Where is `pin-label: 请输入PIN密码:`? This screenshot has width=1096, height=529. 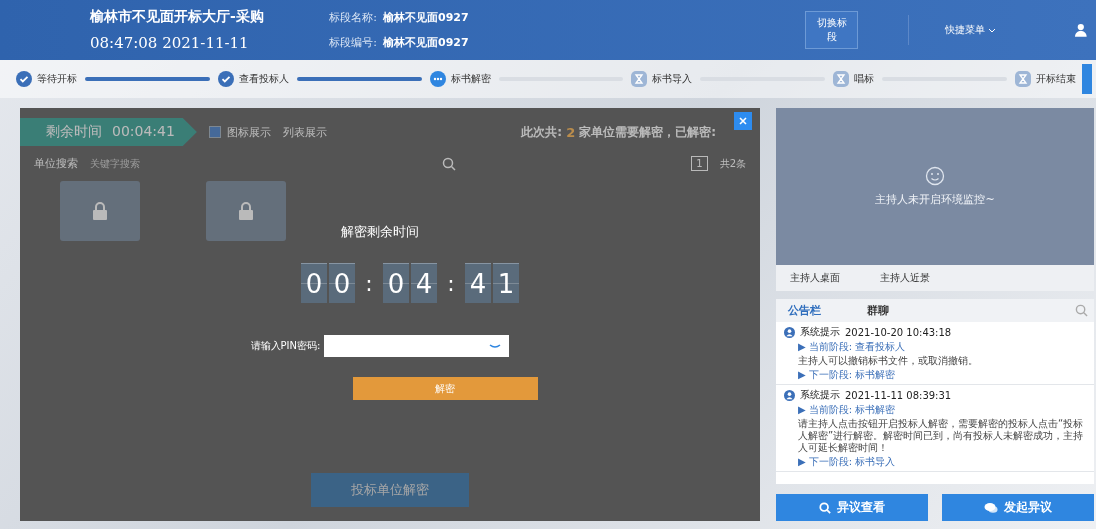
pin-label: 请输入PIN密码: is located at coordinates (285, 346).